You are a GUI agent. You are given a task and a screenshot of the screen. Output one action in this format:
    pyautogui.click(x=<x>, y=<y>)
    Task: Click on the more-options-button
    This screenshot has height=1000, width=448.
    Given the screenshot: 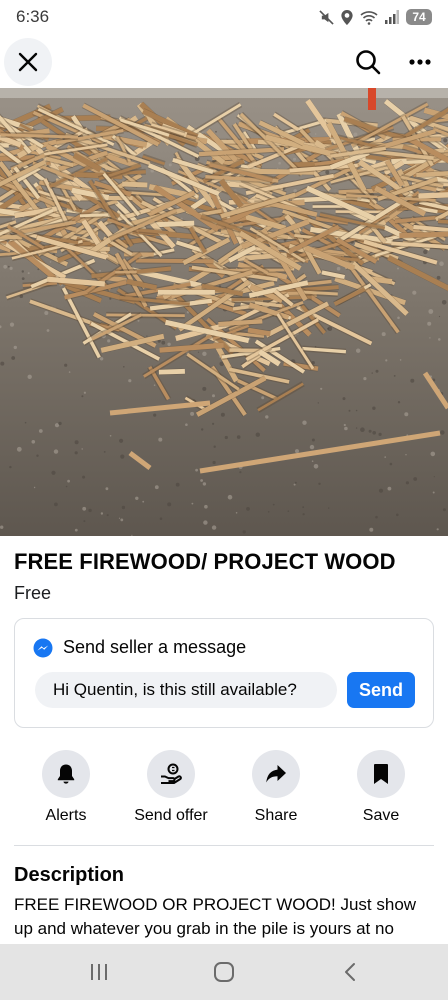 What is the action you would take?
    pyautogui.click(x=420, y=62)
    